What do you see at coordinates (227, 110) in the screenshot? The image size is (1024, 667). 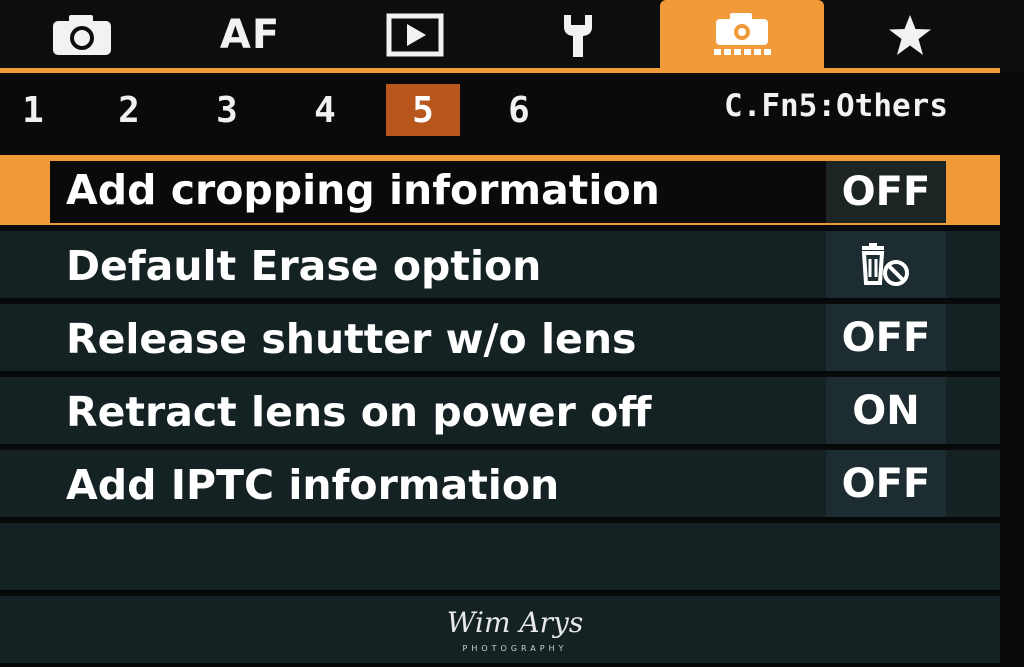 I see `subtab-3: 3` at bounding box center [227, 110].